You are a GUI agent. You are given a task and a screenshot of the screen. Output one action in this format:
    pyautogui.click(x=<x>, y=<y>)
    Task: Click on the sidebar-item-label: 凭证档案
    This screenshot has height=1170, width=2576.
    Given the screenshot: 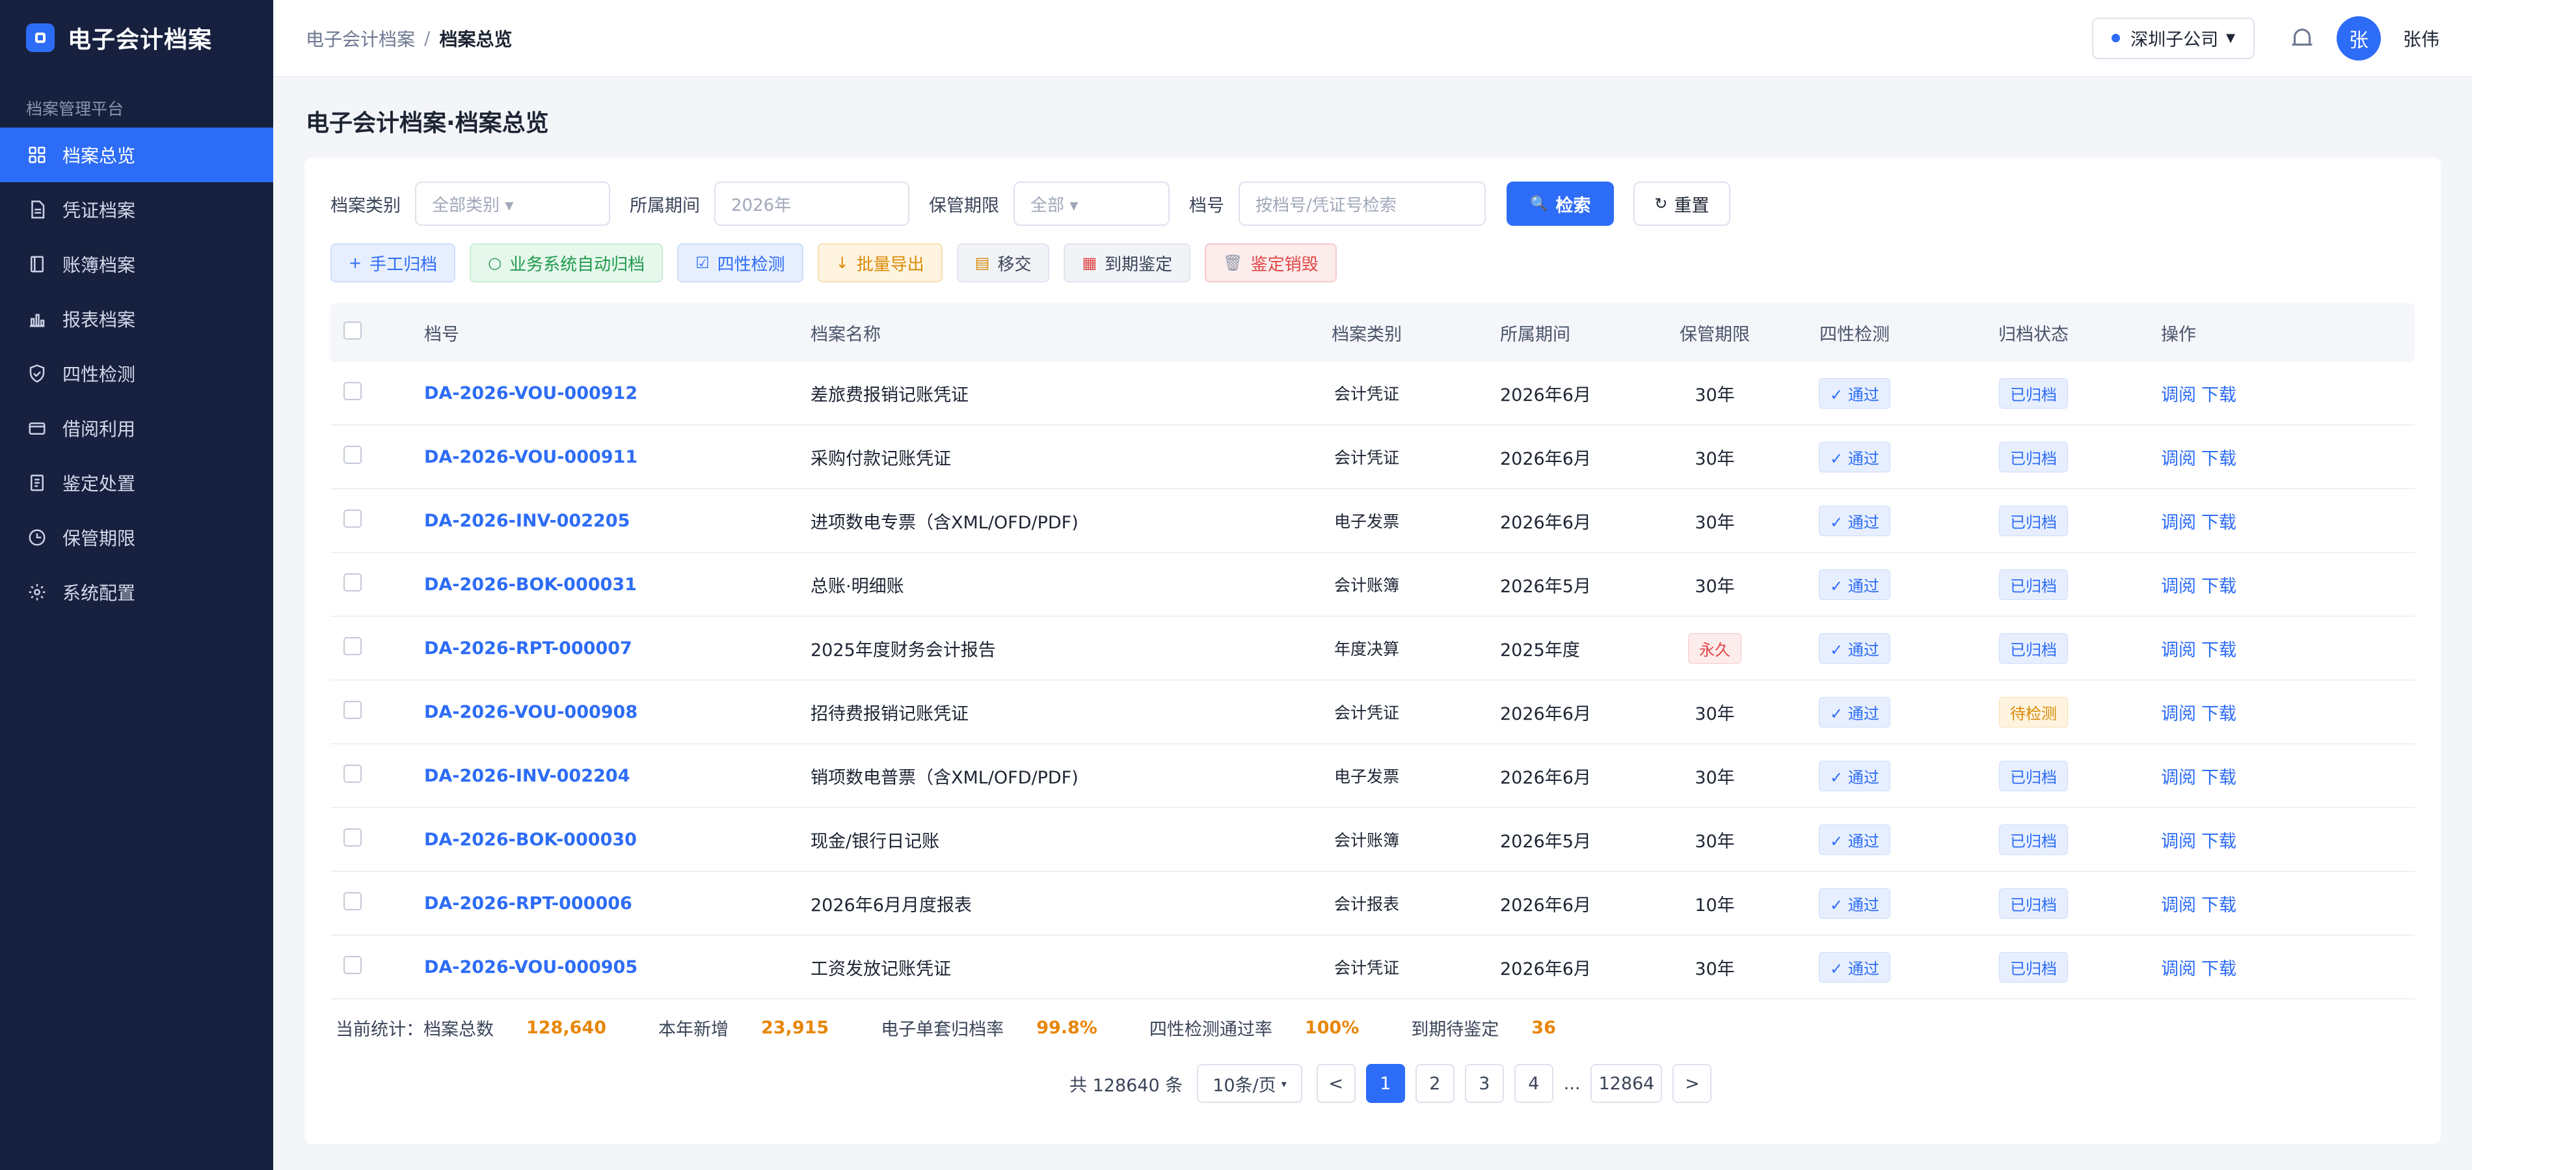 What is the action you would take?
    pyautogui.click(x=99, y=211)
    